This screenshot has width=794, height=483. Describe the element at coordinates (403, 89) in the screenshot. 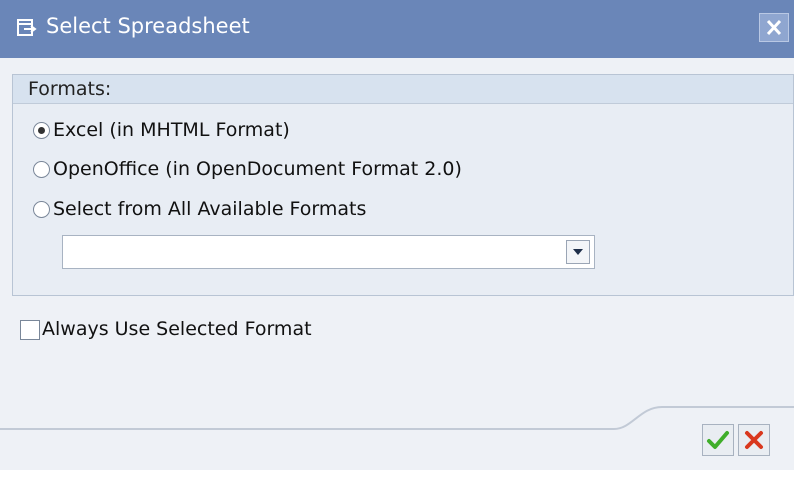

I see `formats-header: Formats:` at that location.